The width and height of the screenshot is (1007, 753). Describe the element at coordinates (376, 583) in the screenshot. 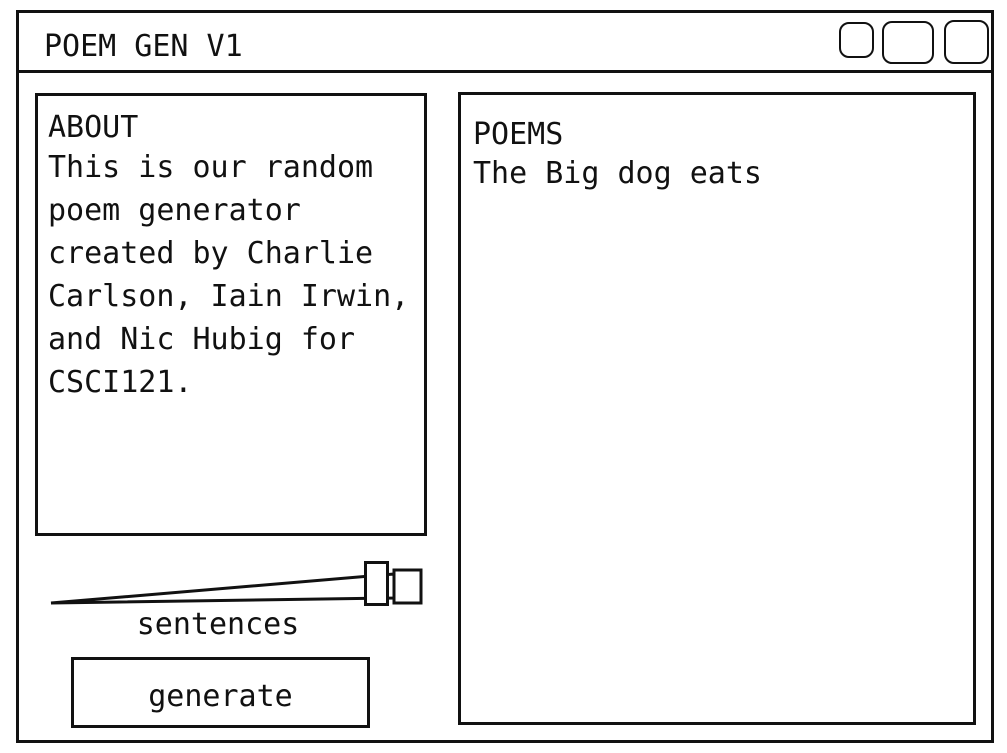

I see `slider-thumb` at that location.